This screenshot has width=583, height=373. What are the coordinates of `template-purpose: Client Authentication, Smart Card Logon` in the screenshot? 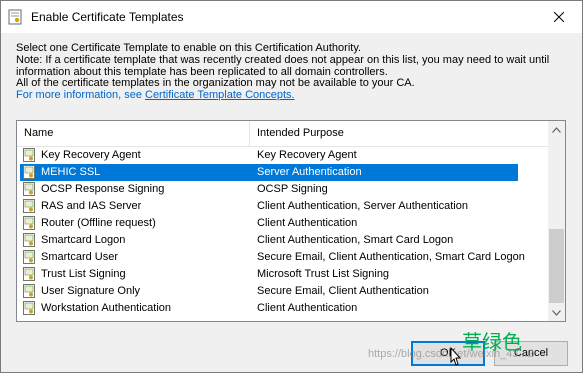 It's located at (355, 240).